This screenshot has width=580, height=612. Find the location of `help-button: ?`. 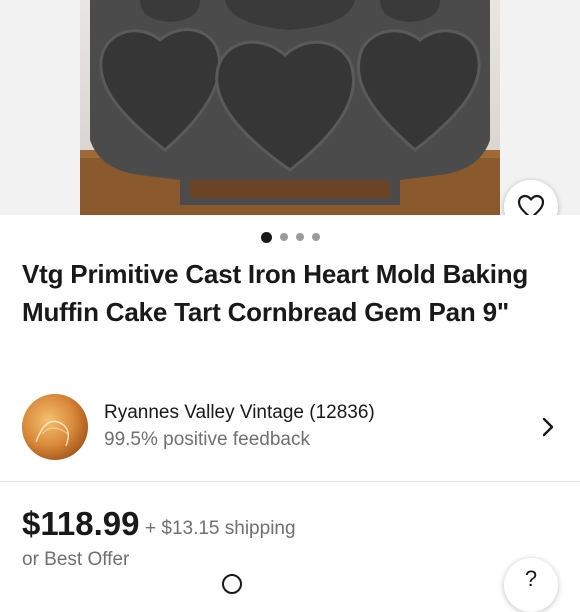

help-button: ? is located at coordinates (531, 585).